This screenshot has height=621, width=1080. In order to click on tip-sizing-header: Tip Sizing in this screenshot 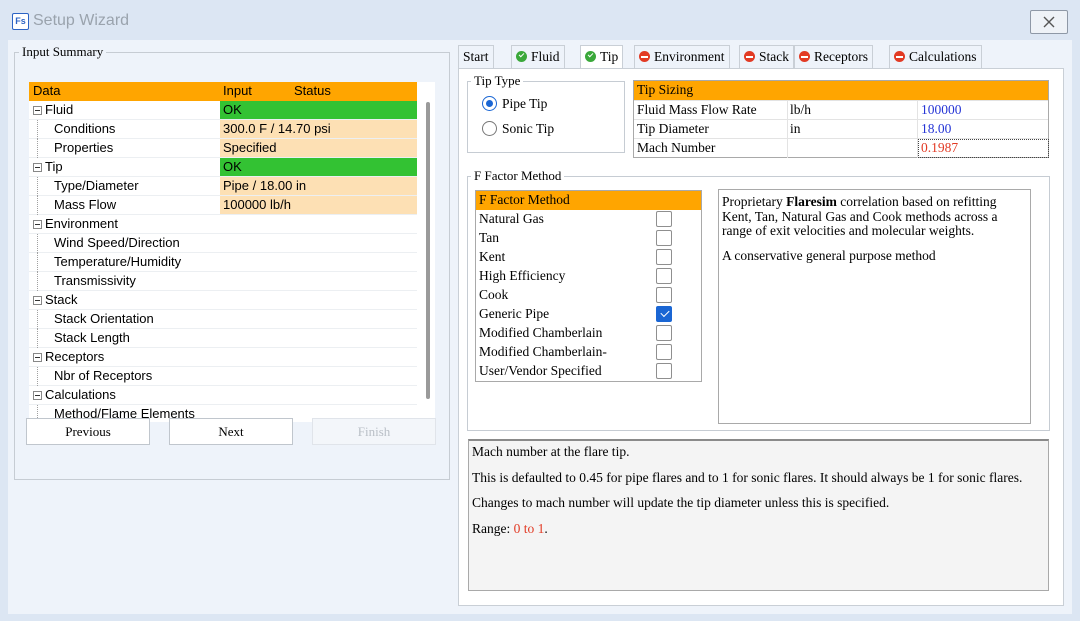, I will do `click(841, 90)`.